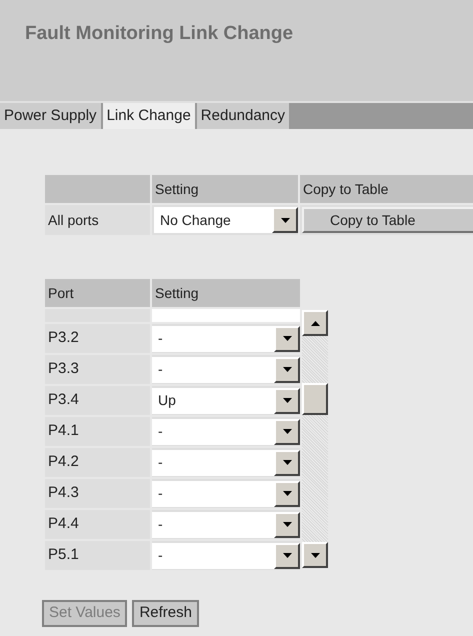 Image resolution: width=473 pixels, height=636 pixels. I want to click on tab: Power Supply, so click(50, 116).